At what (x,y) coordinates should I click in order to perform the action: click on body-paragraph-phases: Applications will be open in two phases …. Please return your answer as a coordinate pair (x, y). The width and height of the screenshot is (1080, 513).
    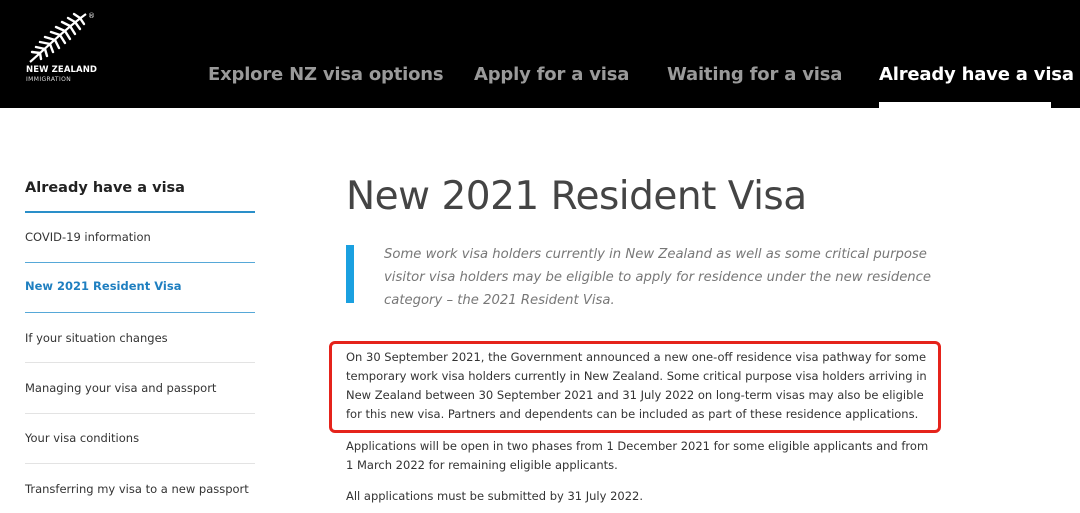
    Looking at the image, I should click on (637, 455).